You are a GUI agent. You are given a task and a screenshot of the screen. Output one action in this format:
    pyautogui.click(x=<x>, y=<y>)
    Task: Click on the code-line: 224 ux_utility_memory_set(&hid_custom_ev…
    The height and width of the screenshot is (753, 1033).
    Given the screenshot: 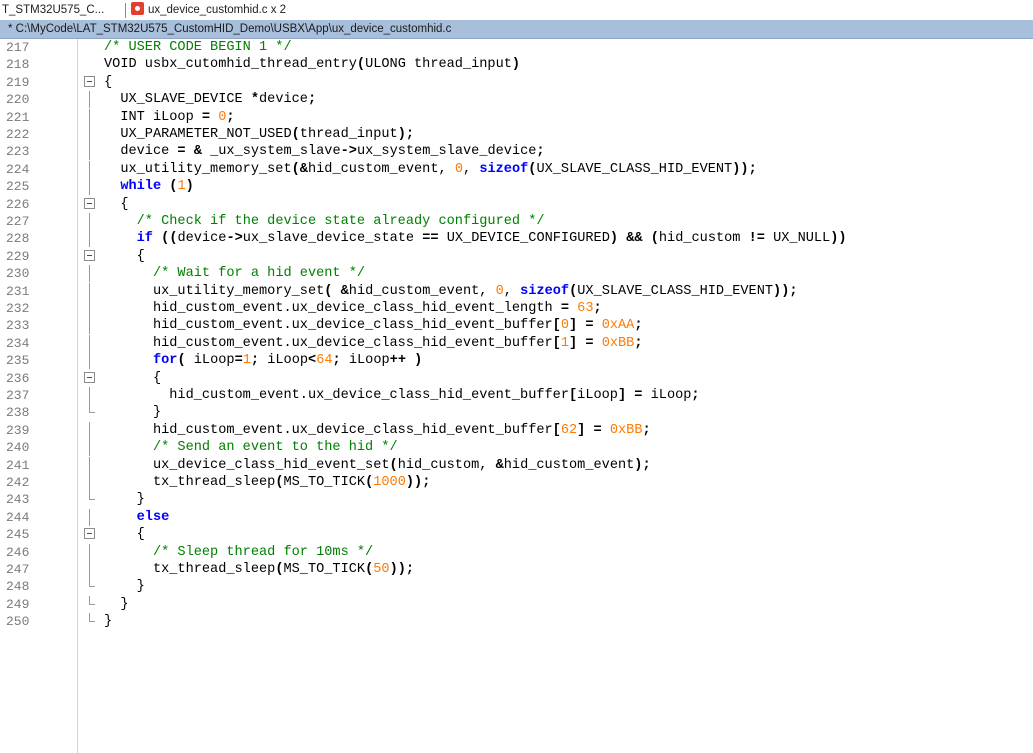 What is the action you would take?
    pyautogui.click(x=516, y=169)
    